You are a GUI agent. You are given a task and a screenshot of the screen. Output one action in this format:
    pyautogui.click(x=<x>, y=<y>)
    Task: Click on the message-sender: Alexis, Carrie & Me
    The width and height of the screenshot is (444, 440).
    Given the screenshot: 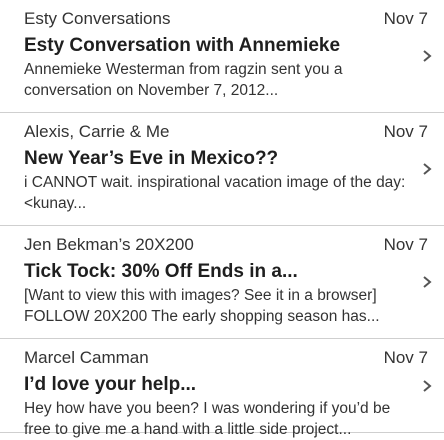 What is the action you would take?
    pyautogui.click(x=97, y=131)
    